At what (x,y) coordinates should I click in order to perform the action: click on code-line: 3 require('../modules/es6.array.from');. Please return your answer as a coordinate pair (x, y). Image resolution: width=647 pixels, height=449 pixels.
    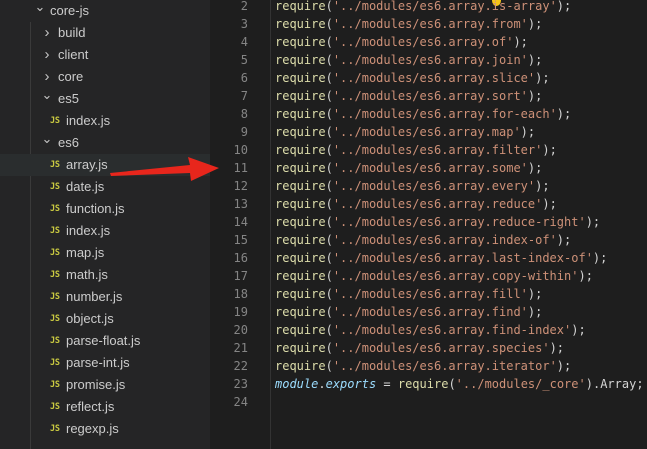
    Looking at the image, I should click on (428, 24).